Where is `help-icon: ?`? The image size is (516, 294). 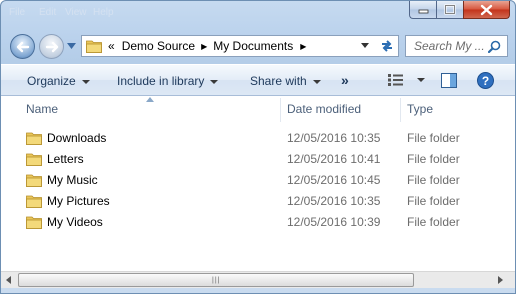 help-icon: ? is located at coordinates (485, 80).